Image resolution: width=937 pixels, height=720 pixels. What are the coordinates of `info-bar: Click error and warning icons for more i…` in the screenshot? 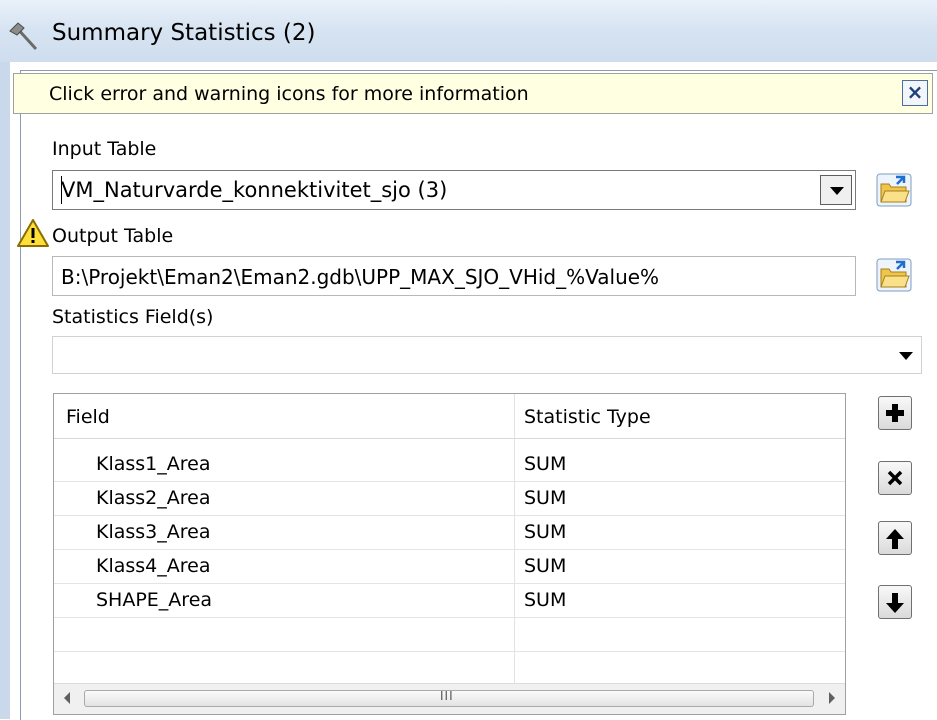 It's located at (473, 93).